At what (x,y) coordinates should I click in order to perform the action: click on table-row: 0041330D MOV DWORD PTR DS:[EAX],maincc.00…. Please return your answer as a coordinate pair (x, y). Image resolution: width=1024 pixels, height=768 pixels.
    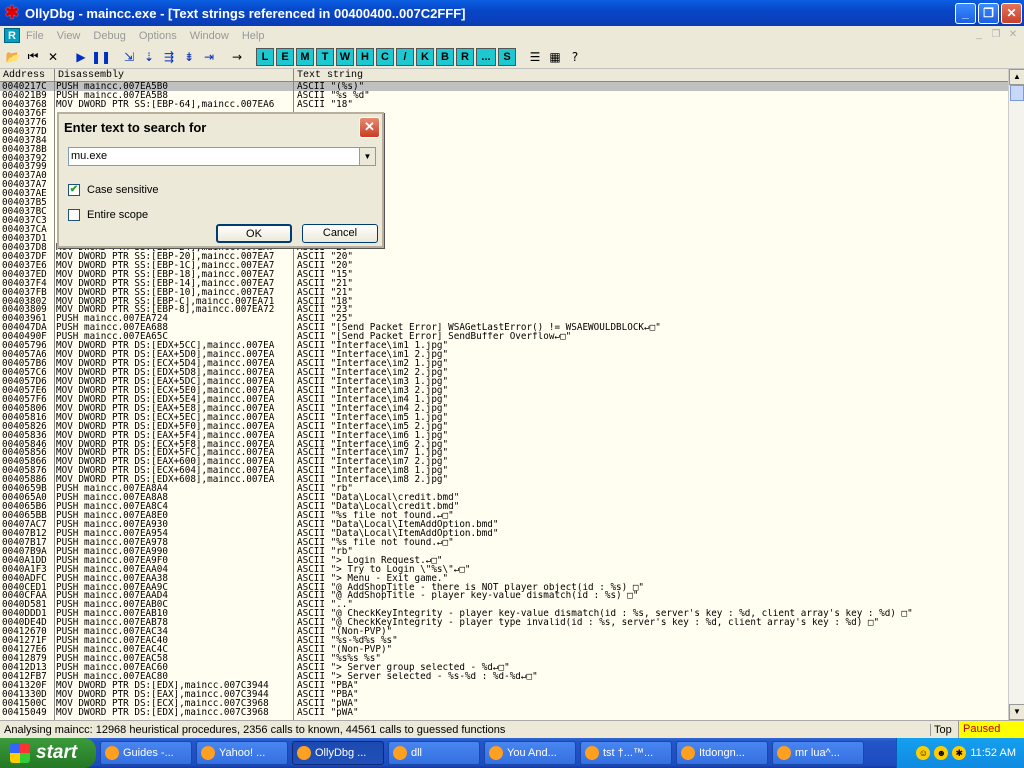
    Looking at the image, I should click on (504, 694).